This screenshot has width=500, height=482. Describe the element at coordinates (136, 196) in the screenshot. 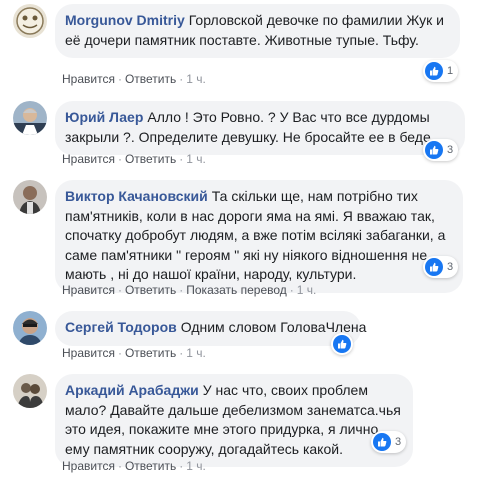

I see `comment-author: Виктор Качановский` at that location.